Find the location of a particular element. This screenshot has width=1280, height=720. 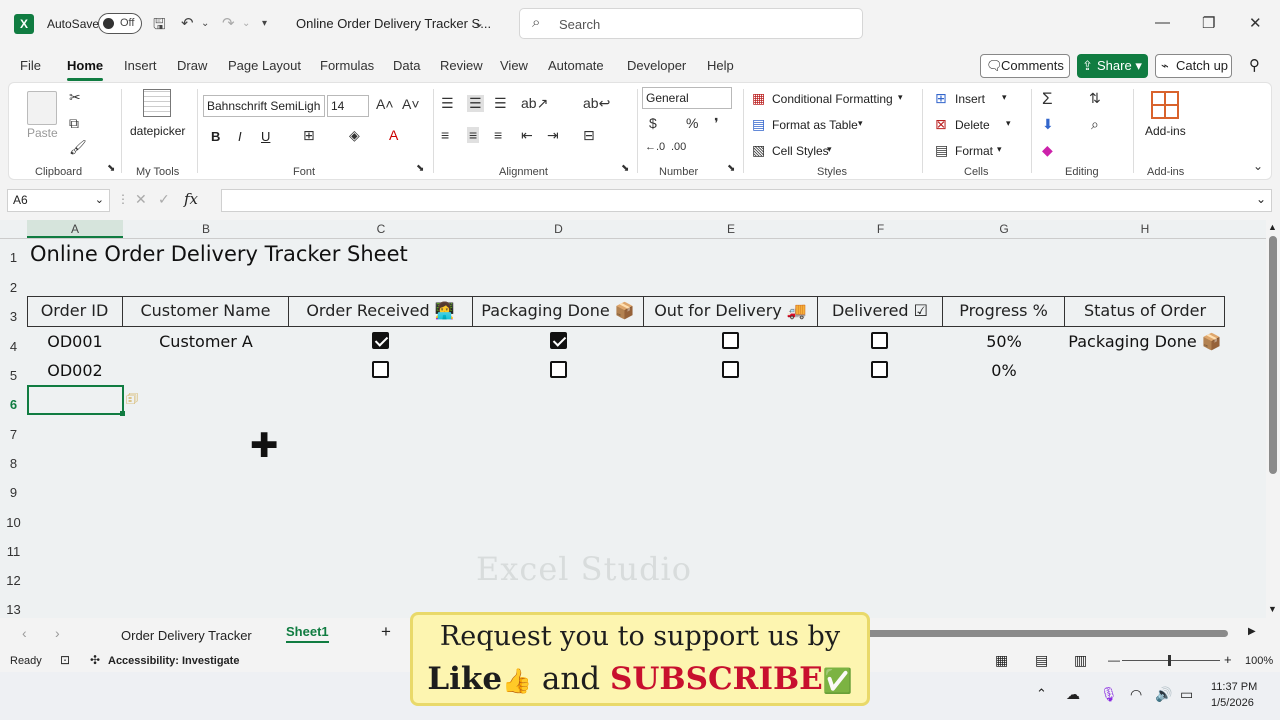

font-name-select: Bahnschrift SemiLigh is located at coordinates (264, 106).